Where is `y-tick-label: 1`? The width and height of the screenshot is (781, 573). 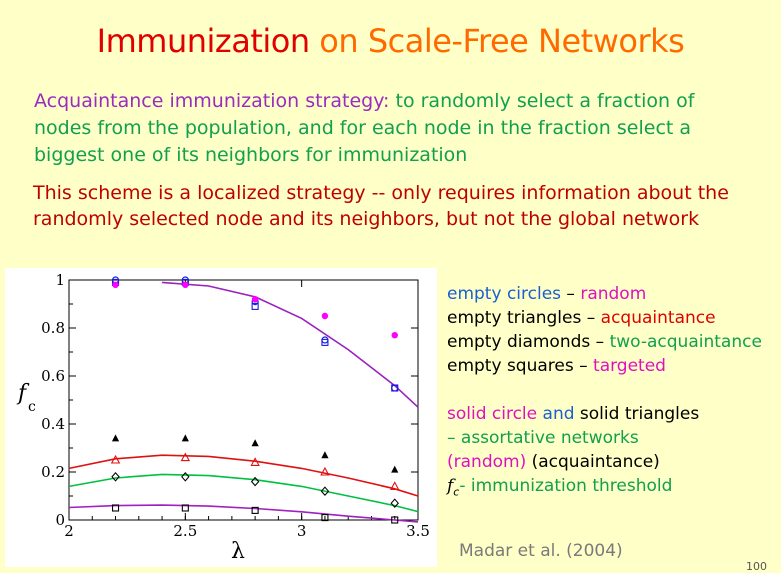 y-tick-label: 1 is located at coordinates (60, 280).